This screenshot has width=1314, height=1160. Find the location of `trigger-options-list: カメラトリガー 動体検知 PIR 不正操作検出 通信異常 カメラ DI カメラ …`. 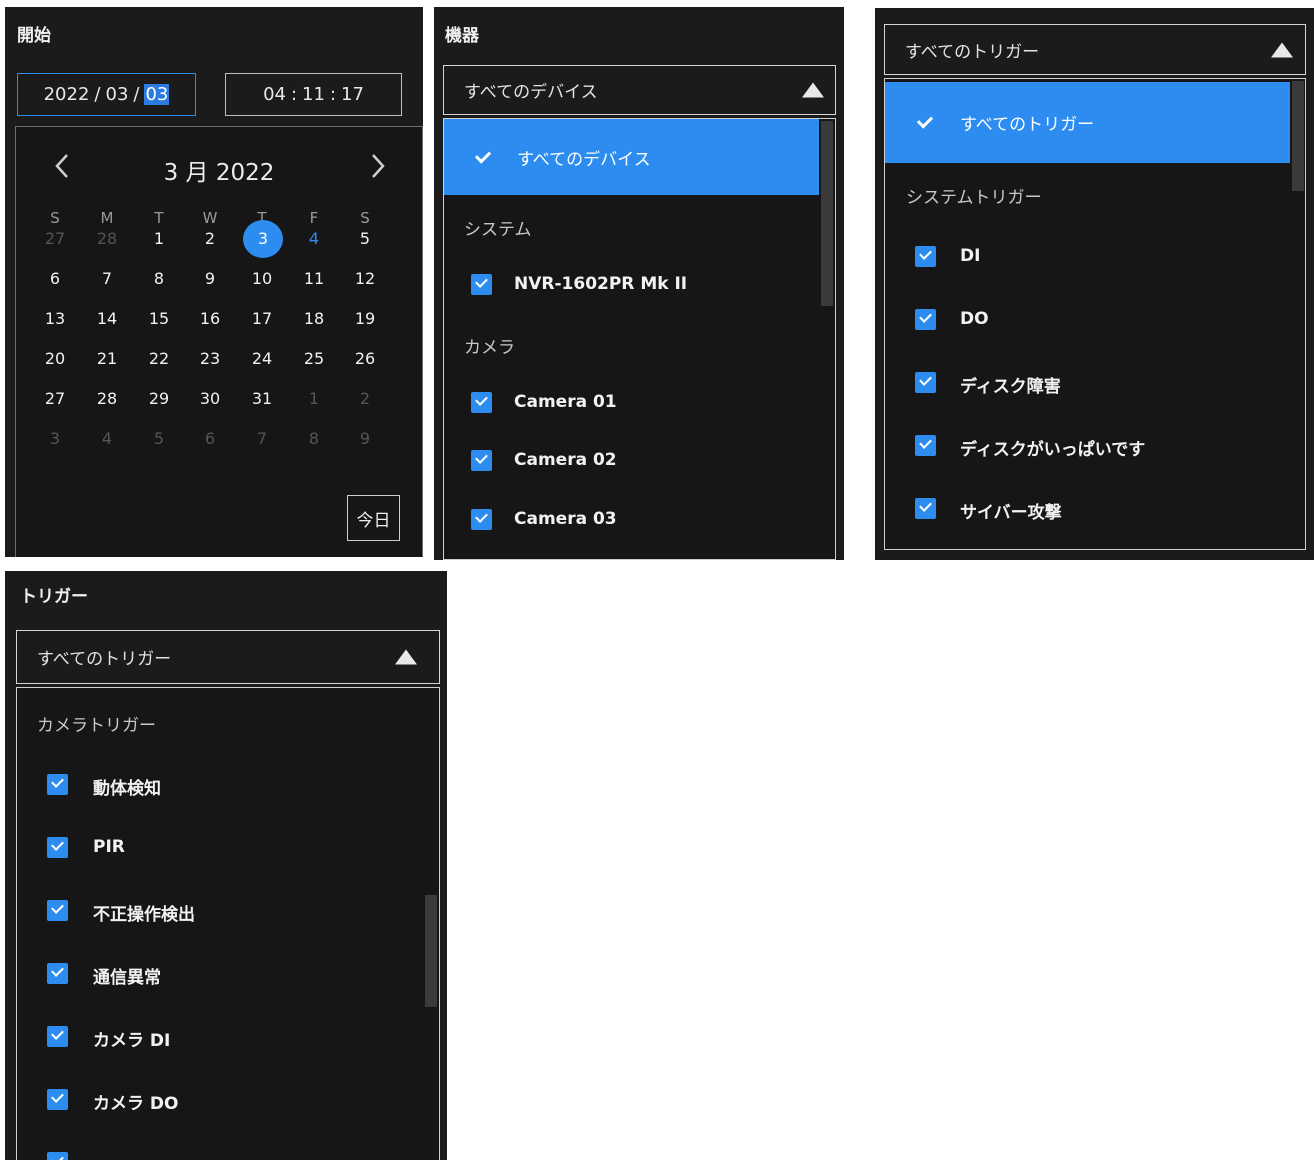

trigger-options-list: カメラトリガー 動体検知 PIR 不正操作検出 通信異常 カメラ DI カメラ … is located at coordinates (228, 923).